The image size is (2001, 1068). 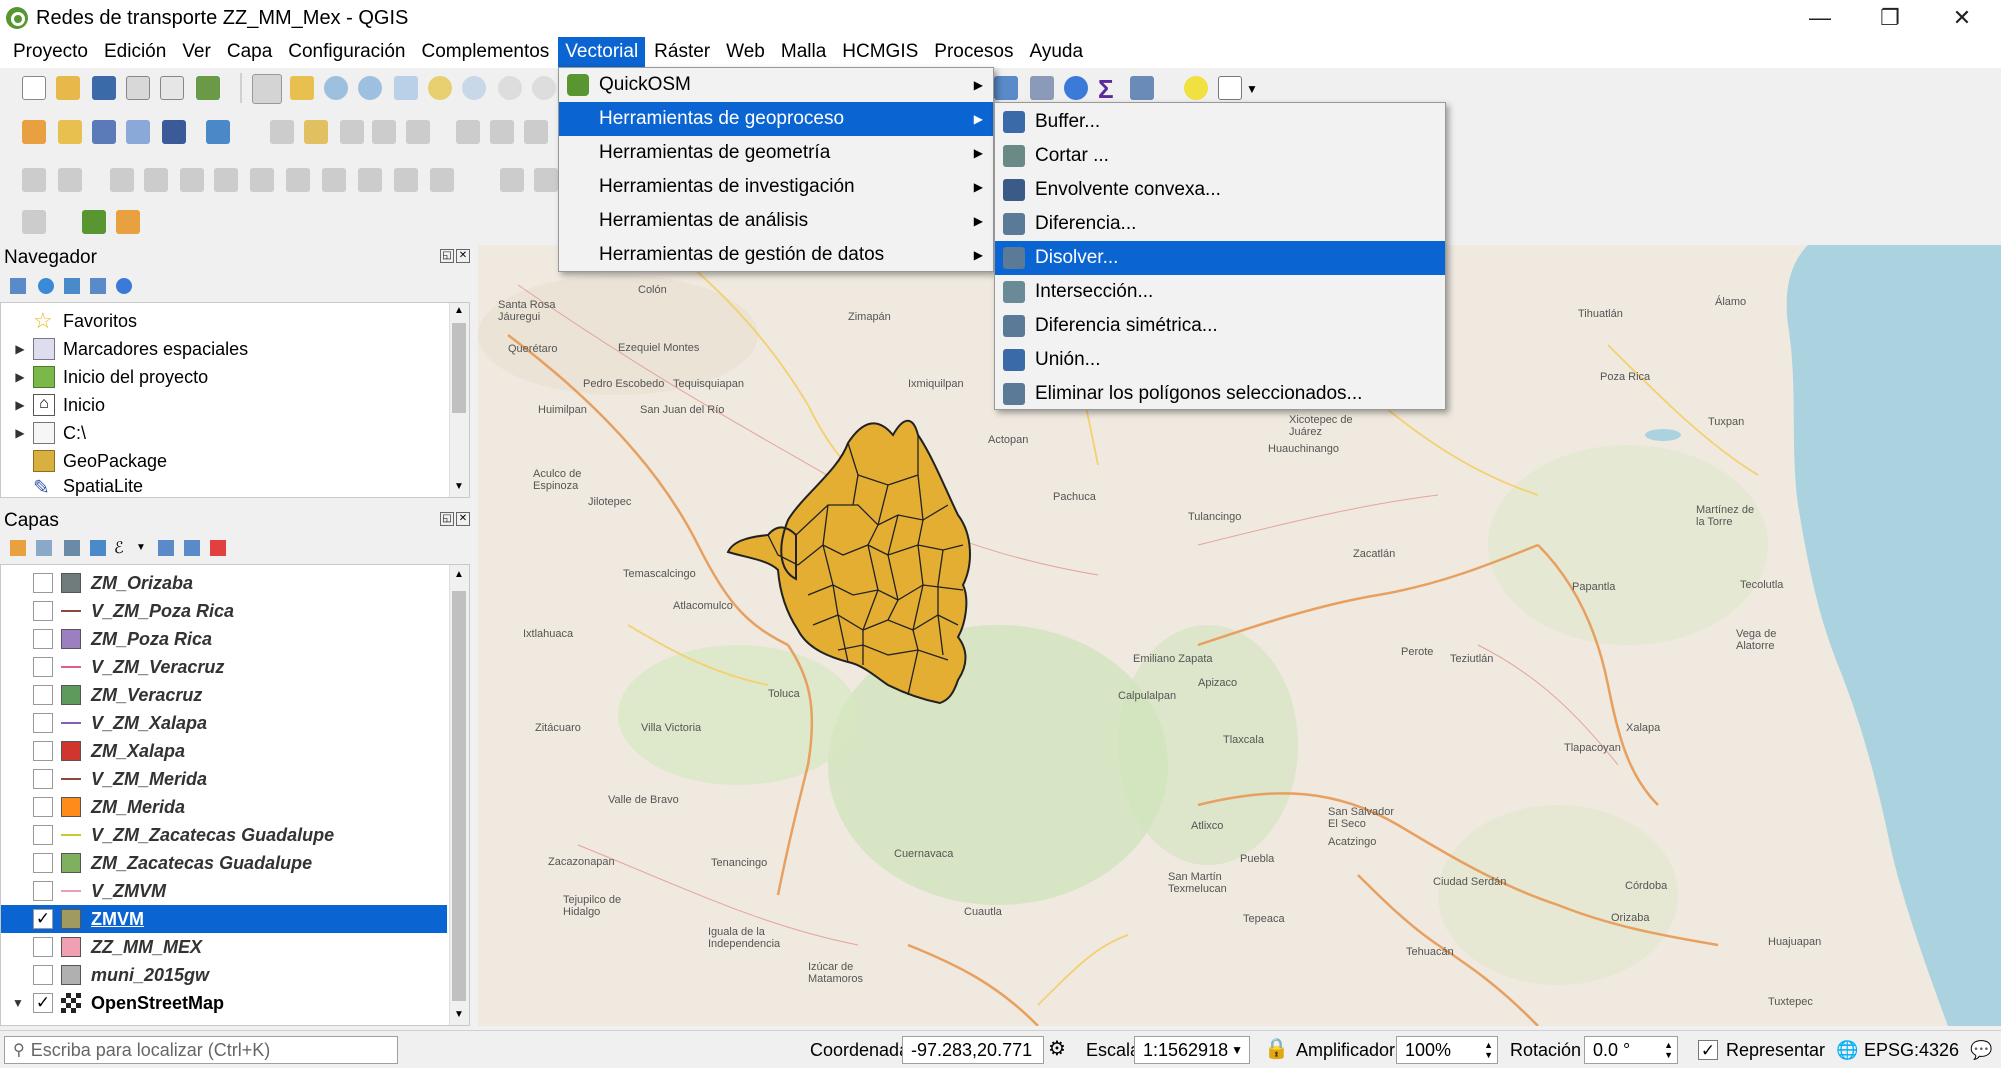 I want to click on spin-arrows-icon: ▲ ▼, so click(x=1668, y=1050).